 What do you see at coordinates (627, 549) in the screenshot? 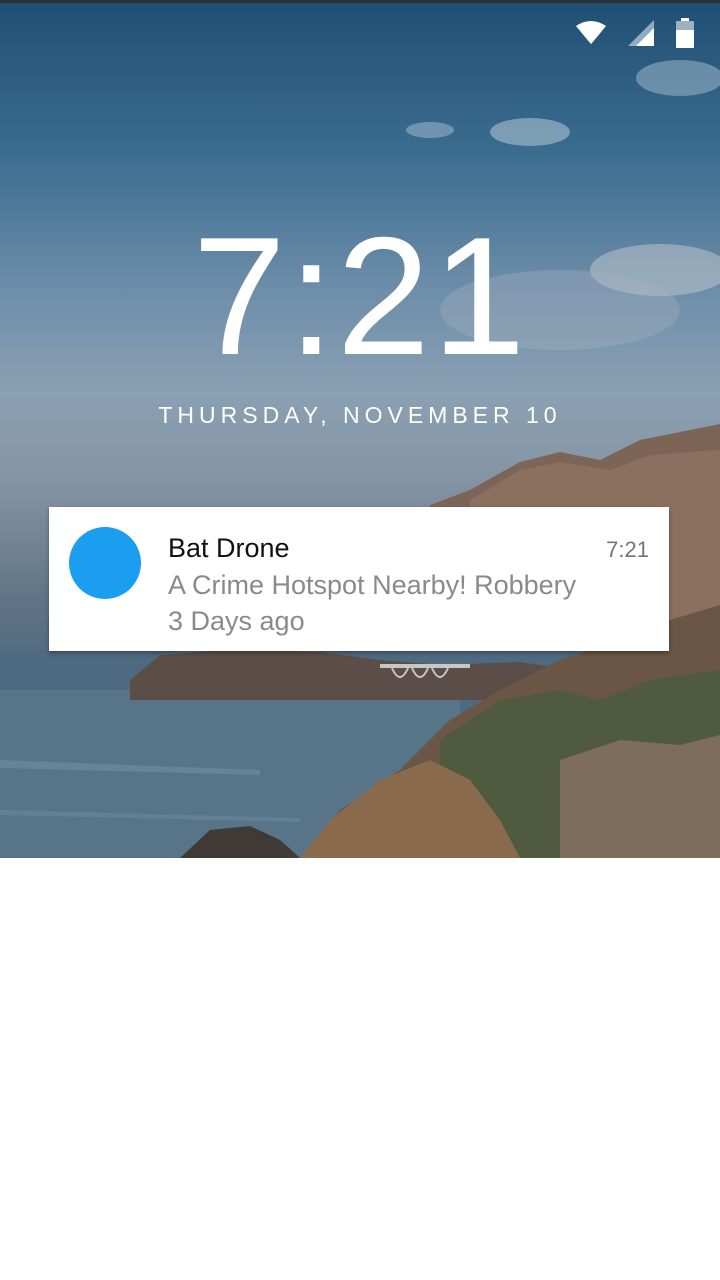
I see `notification-time: 7:21` at bounding box center [627, 549].